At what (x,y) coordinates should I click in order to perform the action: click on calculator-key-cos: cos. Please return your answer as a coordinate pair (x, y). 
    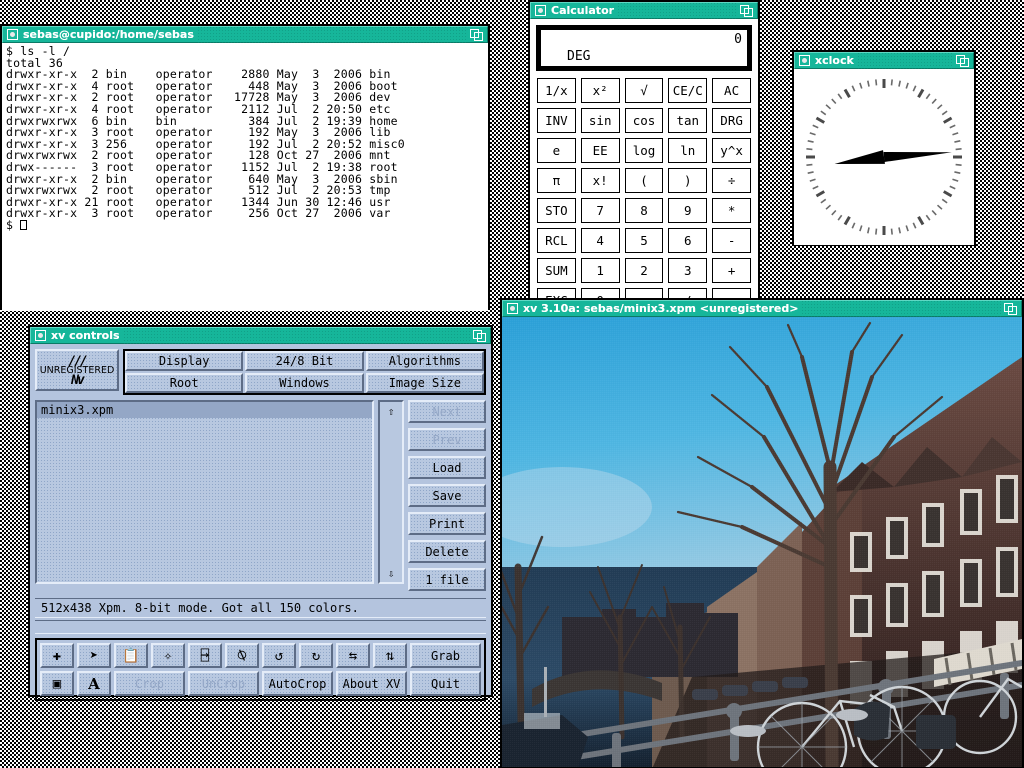
    Looking at the image, I should click on (644, 120).